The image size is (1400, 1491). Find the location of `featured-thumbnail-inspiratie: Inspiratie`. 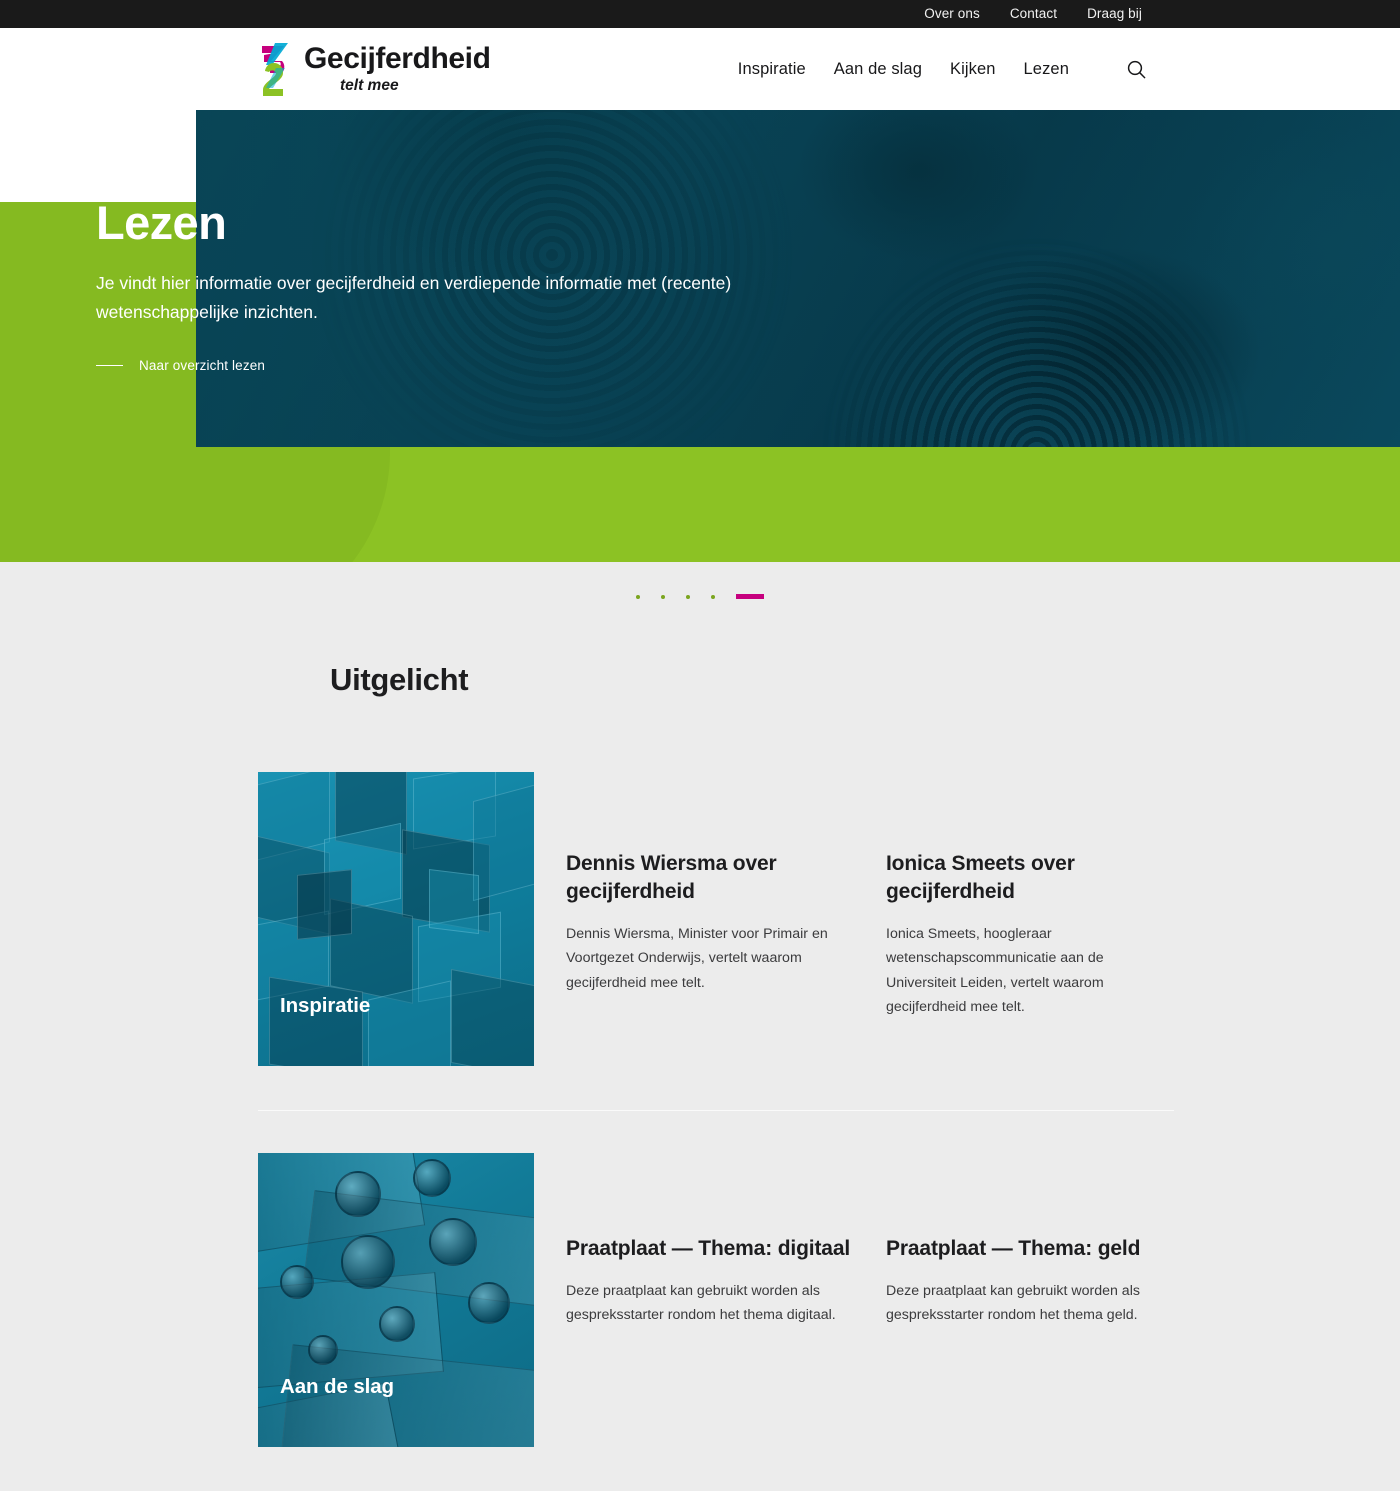

featured-thumbnail-inspiratie: Inspiratie is located at coordinates (396, 919).